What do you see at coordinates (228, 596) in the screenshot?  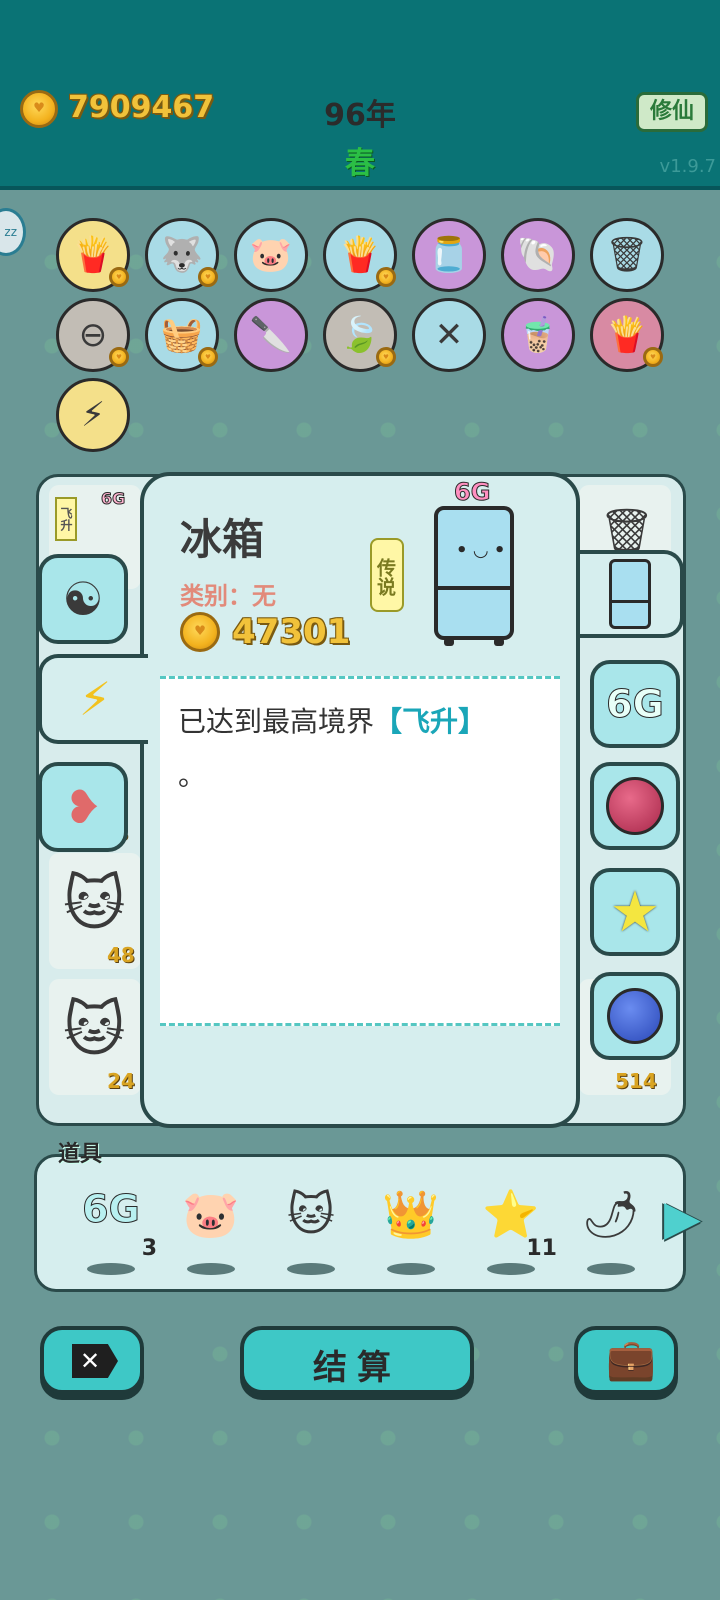 I see `item-category: 类别：无` at bounding box center [228, 596].